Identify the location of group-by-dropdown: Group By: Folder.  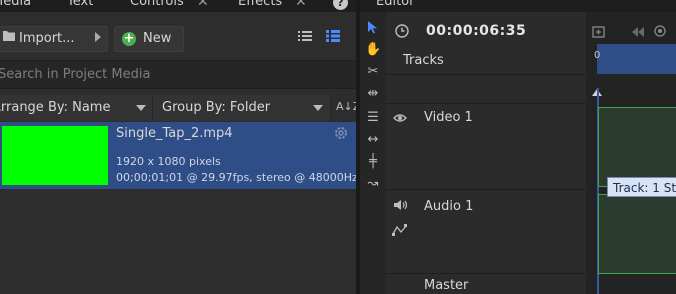
(242, 108).